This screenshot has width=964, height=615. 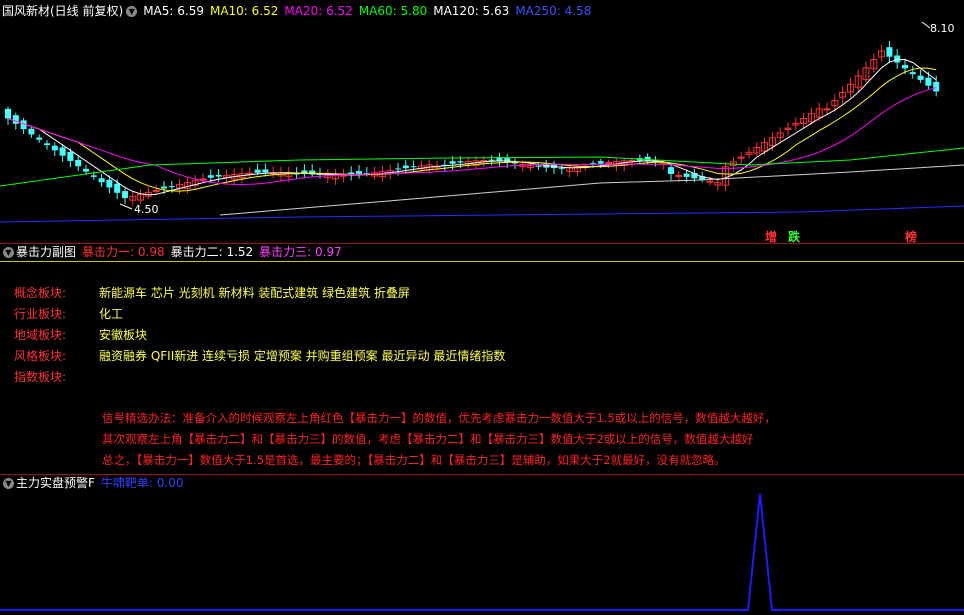 What do you see at coordinates (591, 190) in the screenshot?
I see `ma120-line` at bounding box center [591, 190].